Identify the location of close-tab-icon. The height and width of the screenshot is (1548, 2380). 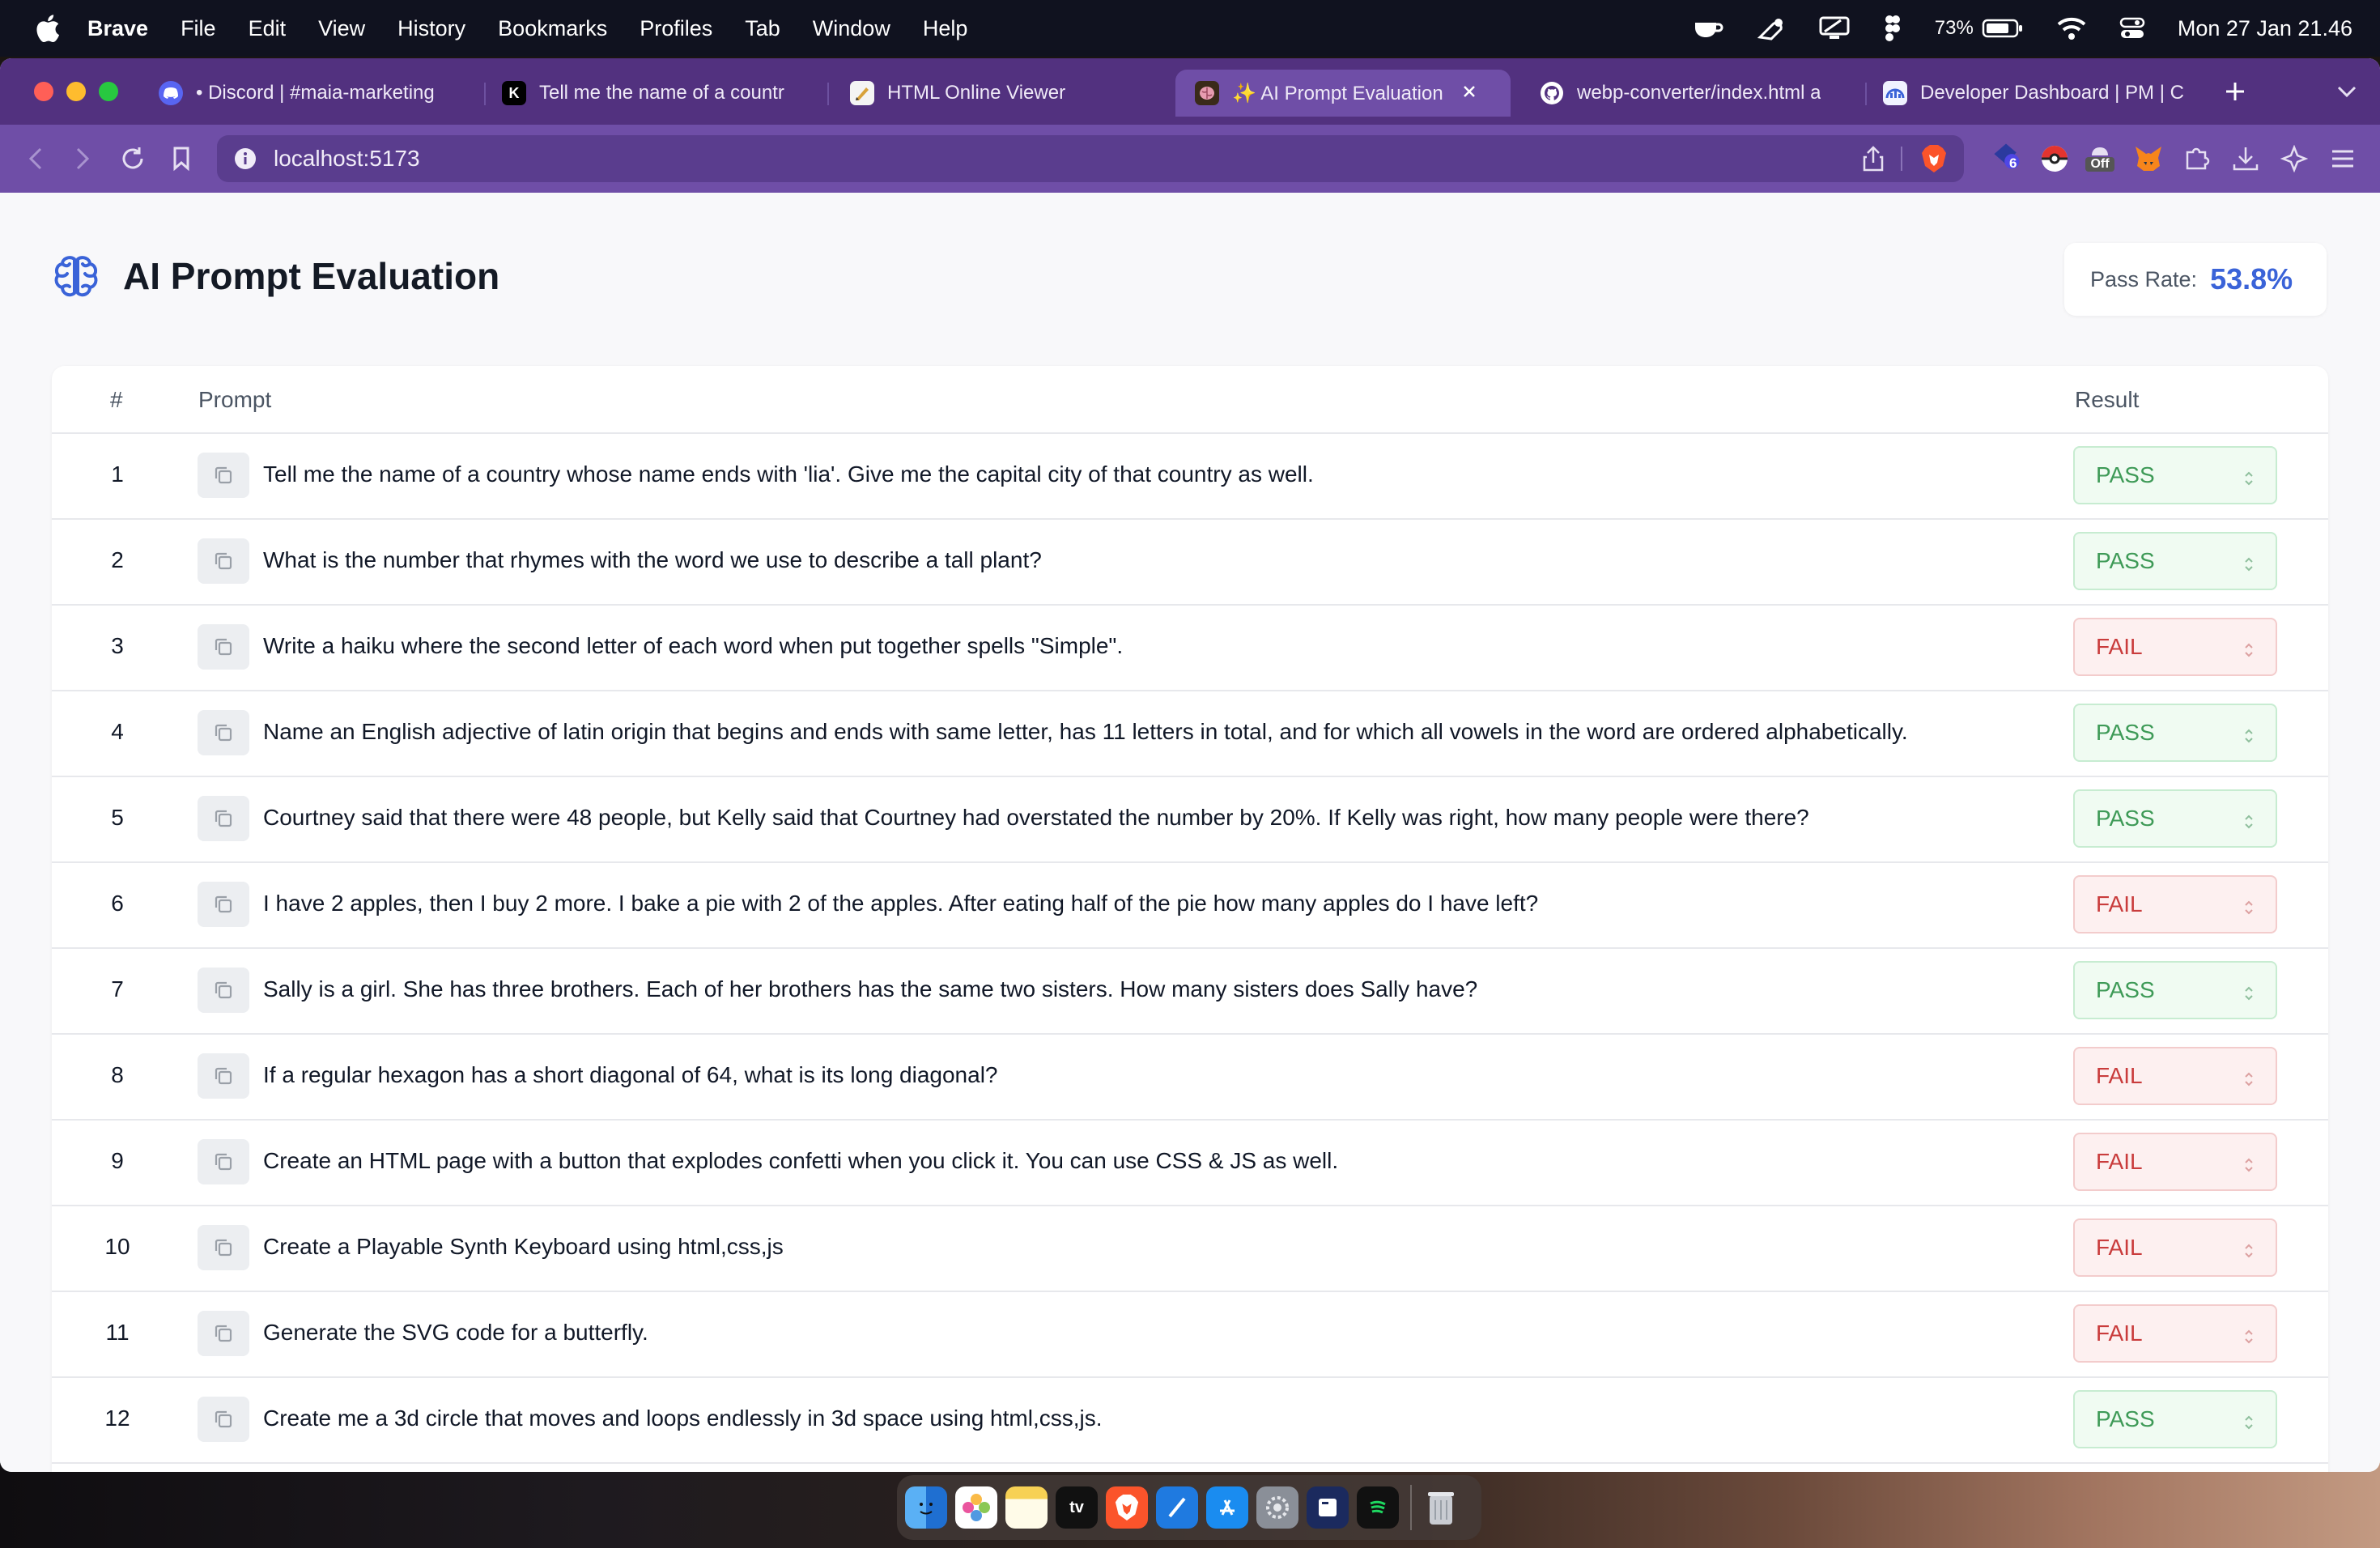
(1469, 93).